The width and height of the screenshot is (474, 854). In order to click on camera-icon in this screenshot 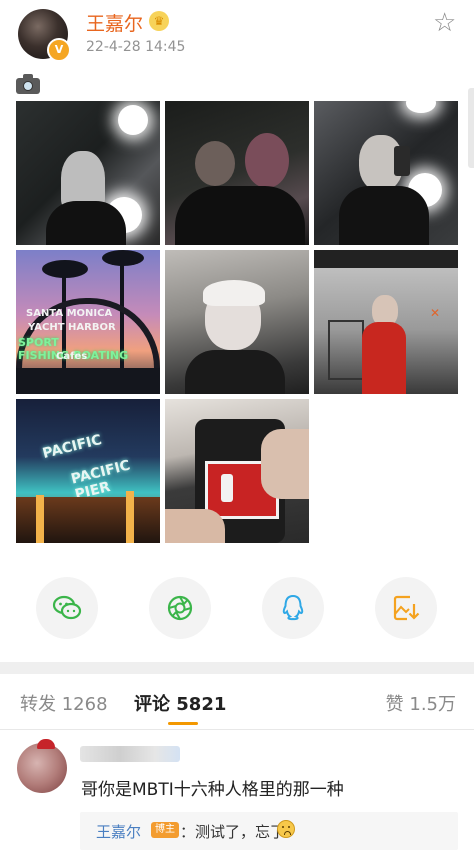, I will do `click(28, 84)`.